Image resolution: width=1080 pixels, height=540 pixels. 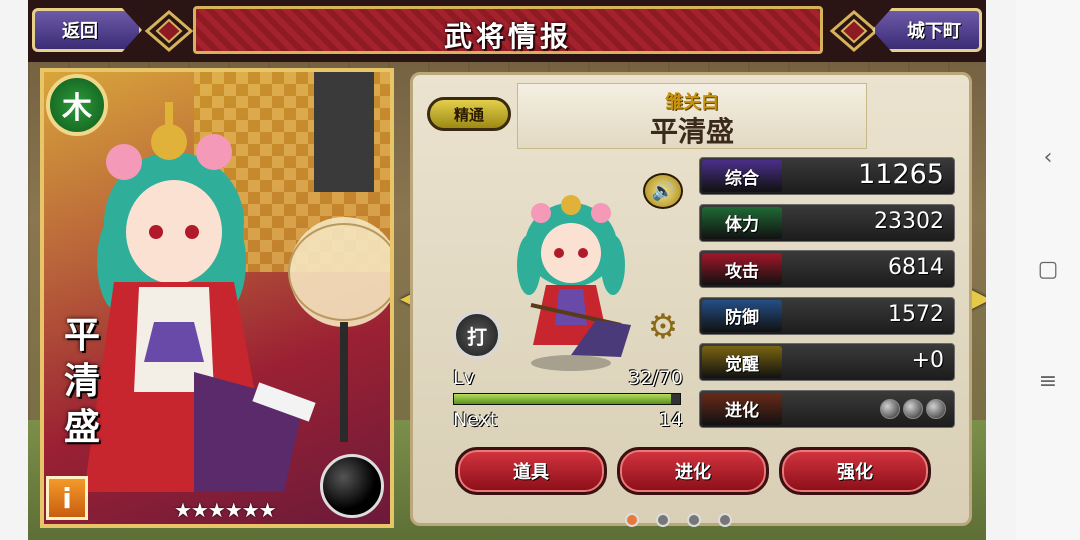 I want to click on level-label: Lv, so click(x=464, y=378).